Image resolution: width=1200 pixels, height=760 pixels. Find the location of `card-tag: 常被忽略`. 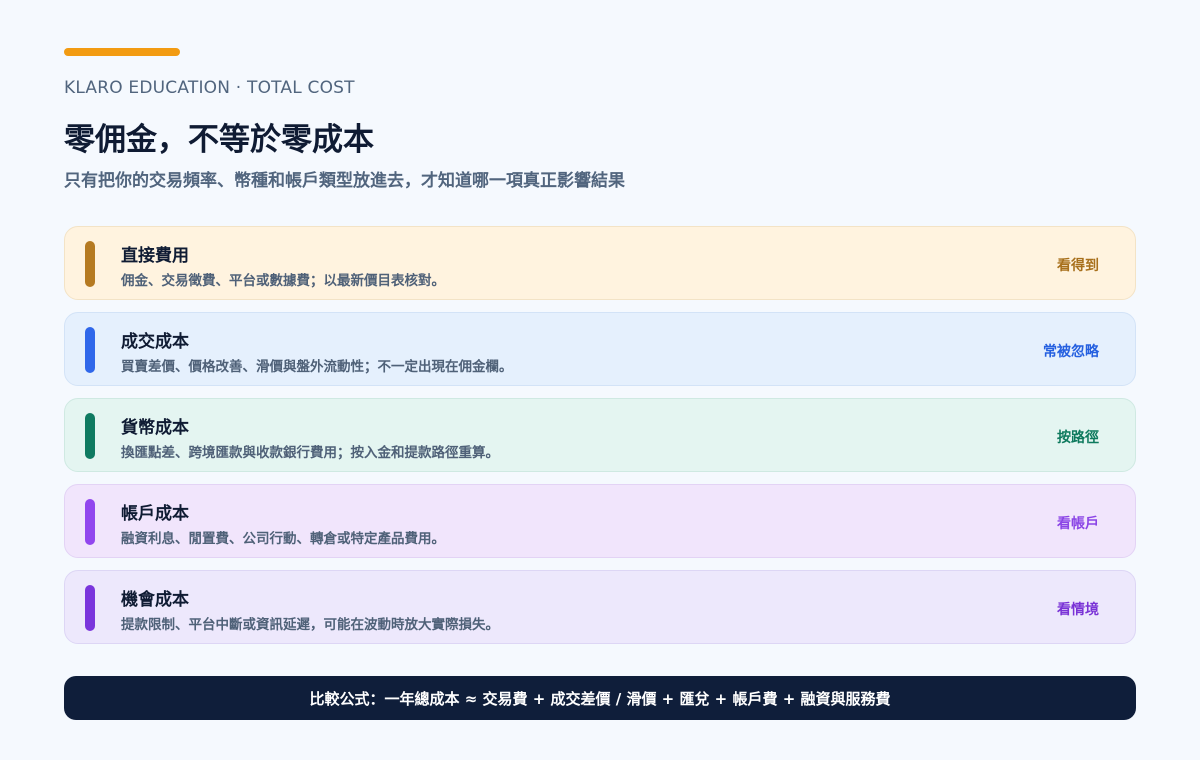

card-tag: 常被忽略 is located at coordinates (1071, 352).